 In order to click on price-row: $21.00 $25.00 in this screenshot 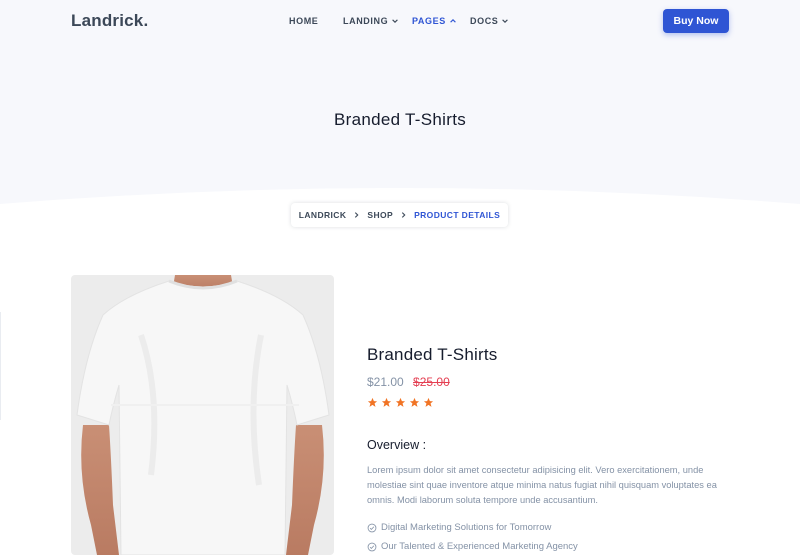, I will do `click(408, 382)`.